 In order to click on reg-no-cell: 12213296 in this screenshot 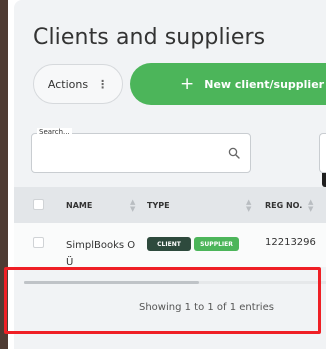, I will do `click(290, 242)`.